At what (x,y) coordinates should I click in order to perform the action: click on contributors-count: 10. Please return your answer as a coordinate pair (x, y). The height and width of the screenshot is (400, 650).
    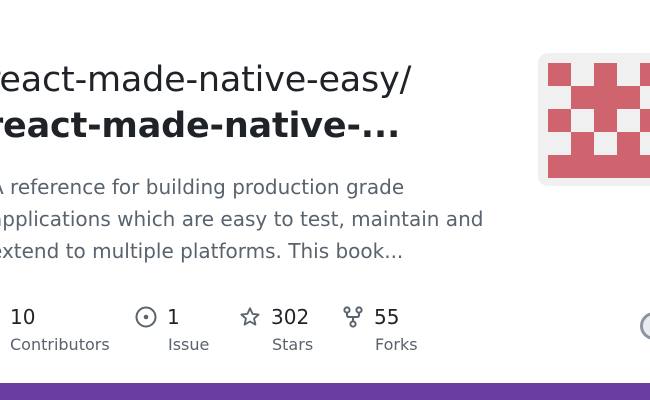
    Looking at the image, I should click on (23, 317).